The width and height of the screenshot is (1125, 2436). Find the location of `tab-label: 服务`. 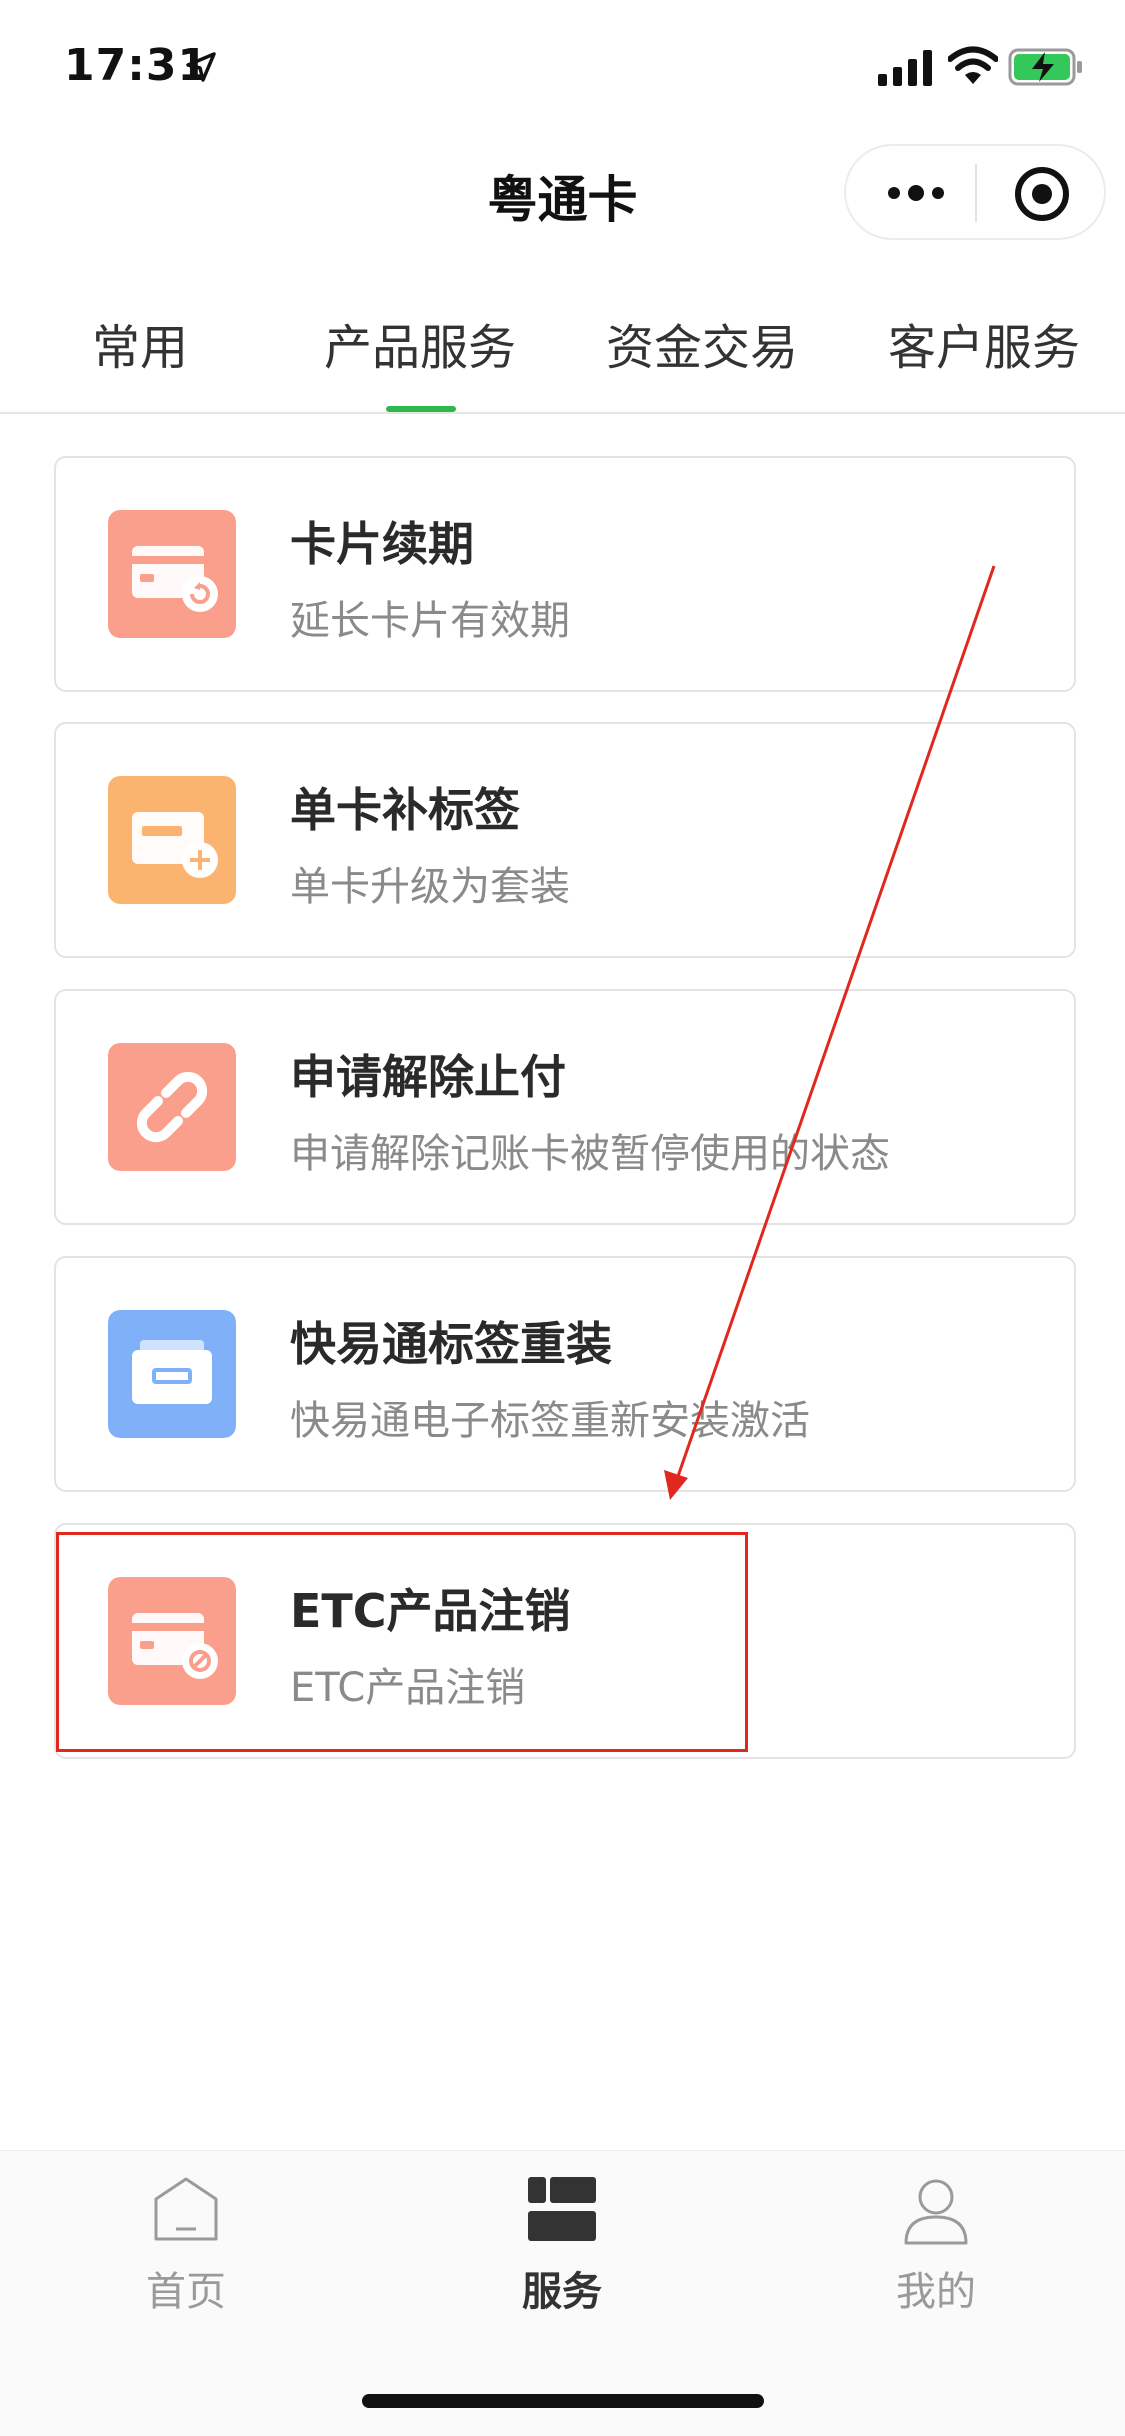

tab-label: 服务 is located at coordinates (562, 2292).